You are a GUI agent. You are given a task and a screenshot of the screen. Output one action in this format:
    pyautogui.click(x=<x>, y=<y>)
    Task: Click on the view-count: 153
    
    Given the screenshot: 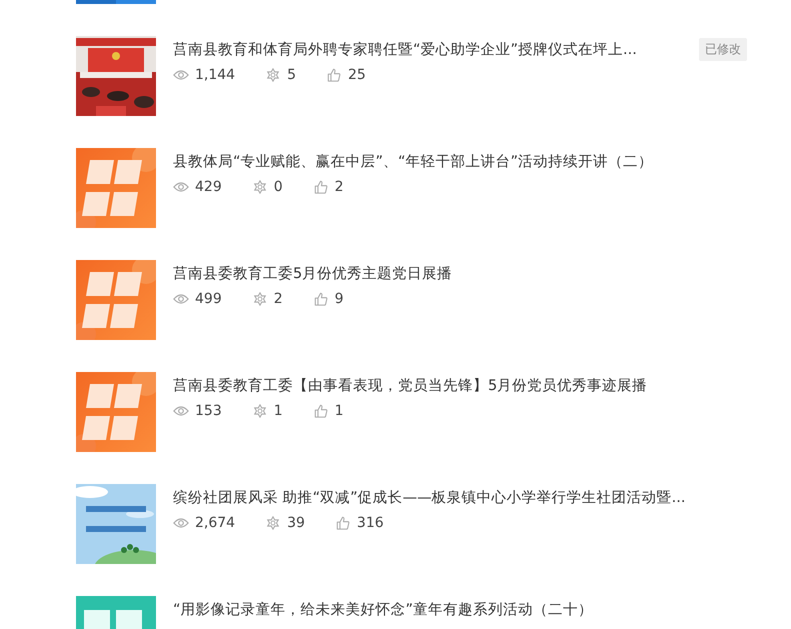 What is the action you would take?
    pyautogui.click(x=208, y=411)
    